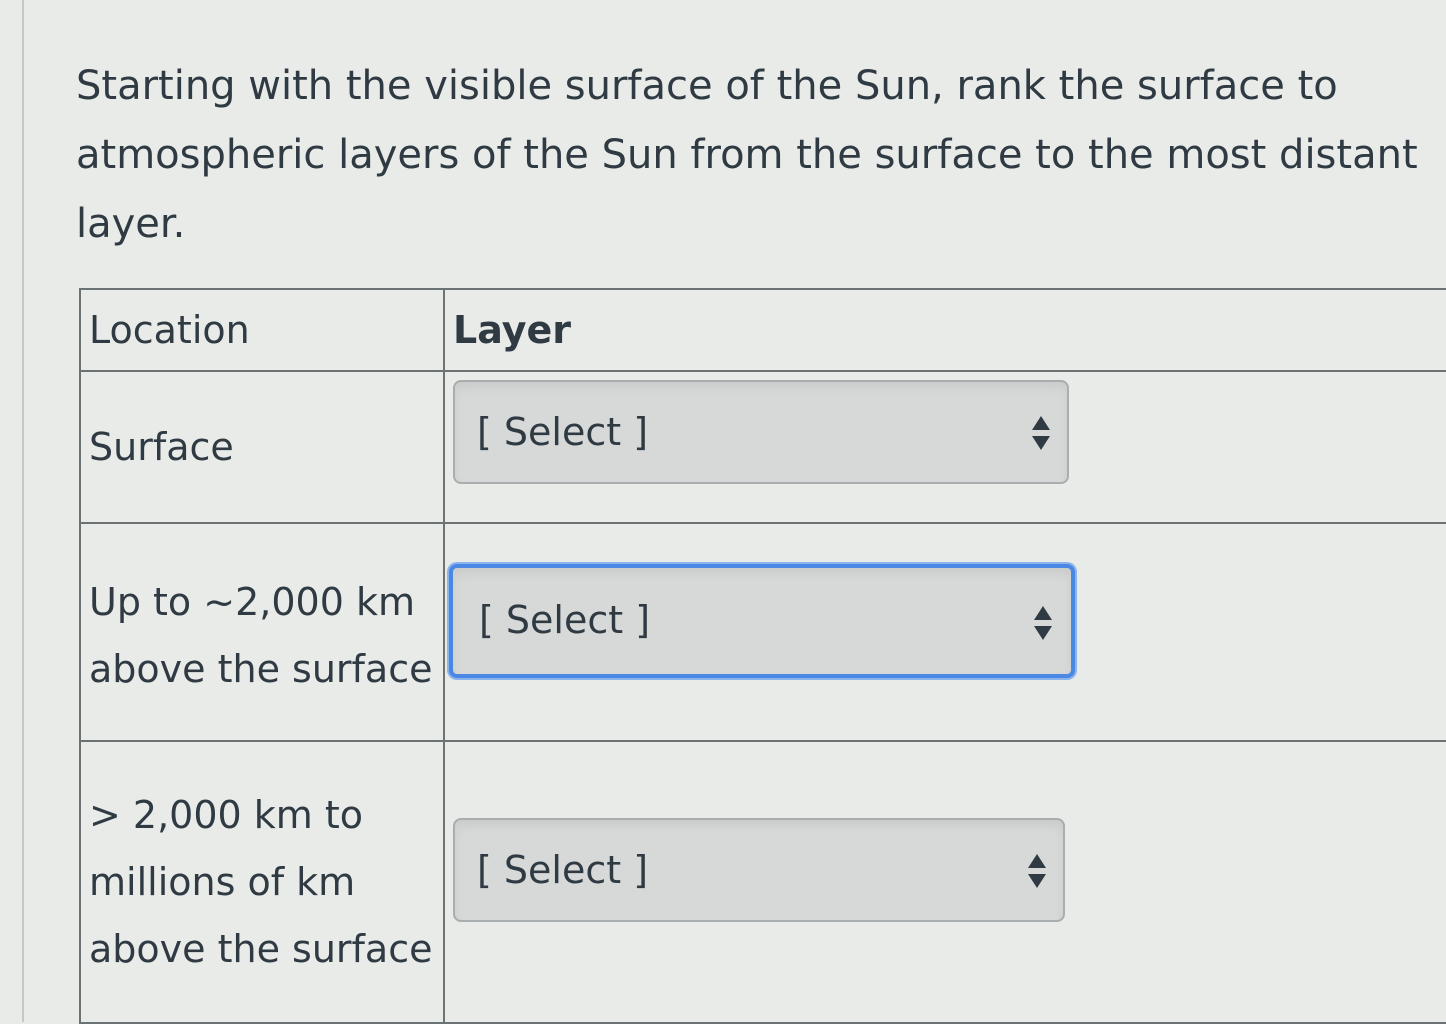  I want to click on location-cell: Up to ~2,000 km above the surface, so click(262, 632).